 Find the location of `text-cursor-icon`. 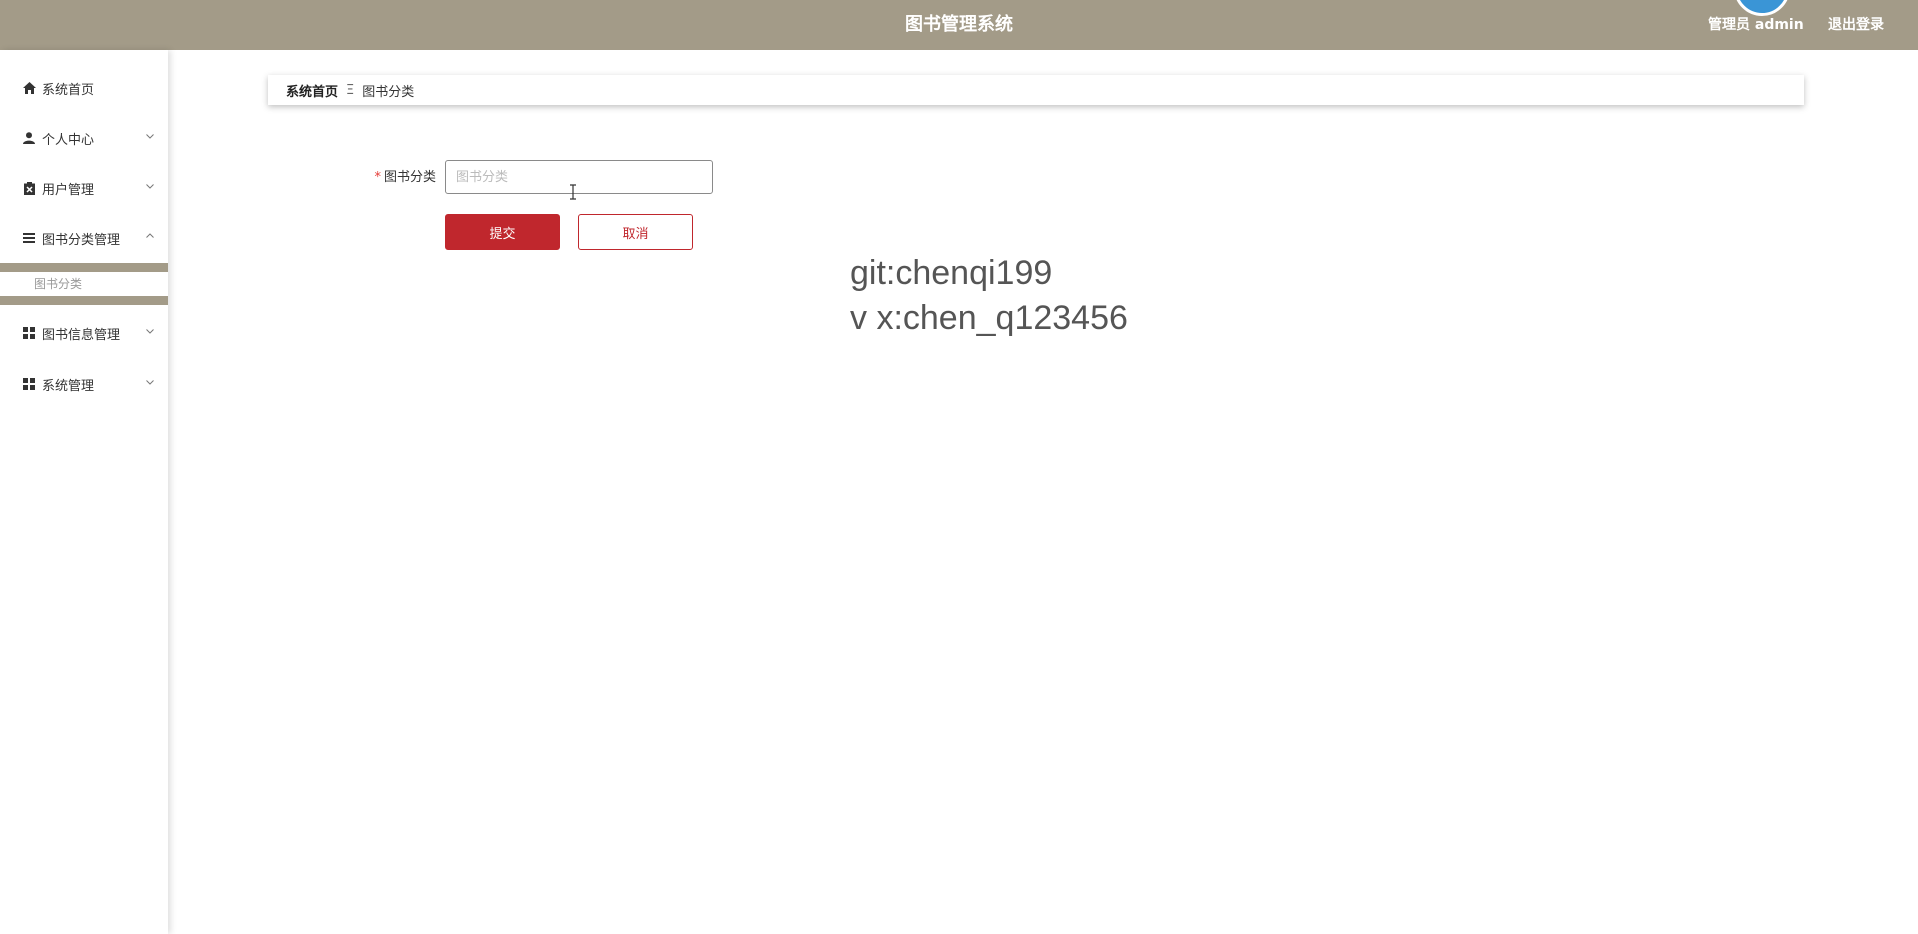

text-cursor-icon is located at coordinates (573, 192).